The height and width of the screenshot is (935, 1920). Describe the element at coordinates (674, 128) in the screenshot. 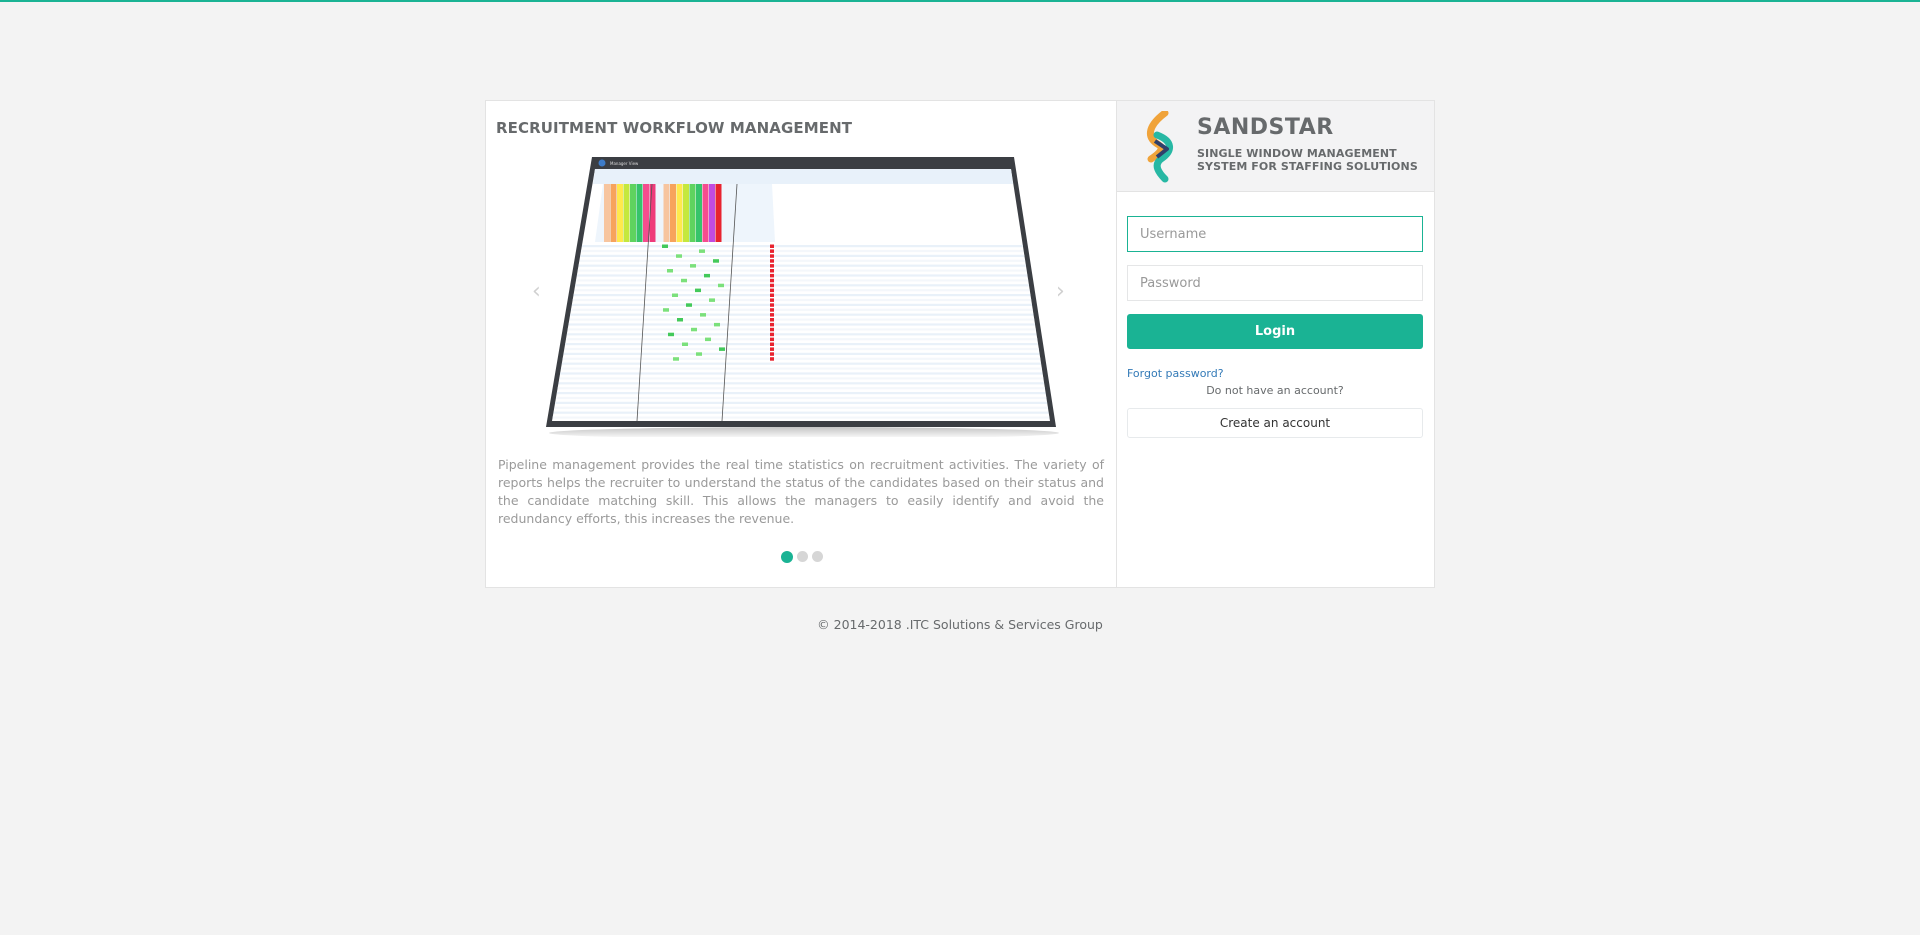

I see `slide-title: RECRUITMENT WORKFLOW MANAGEMENT` at that location.